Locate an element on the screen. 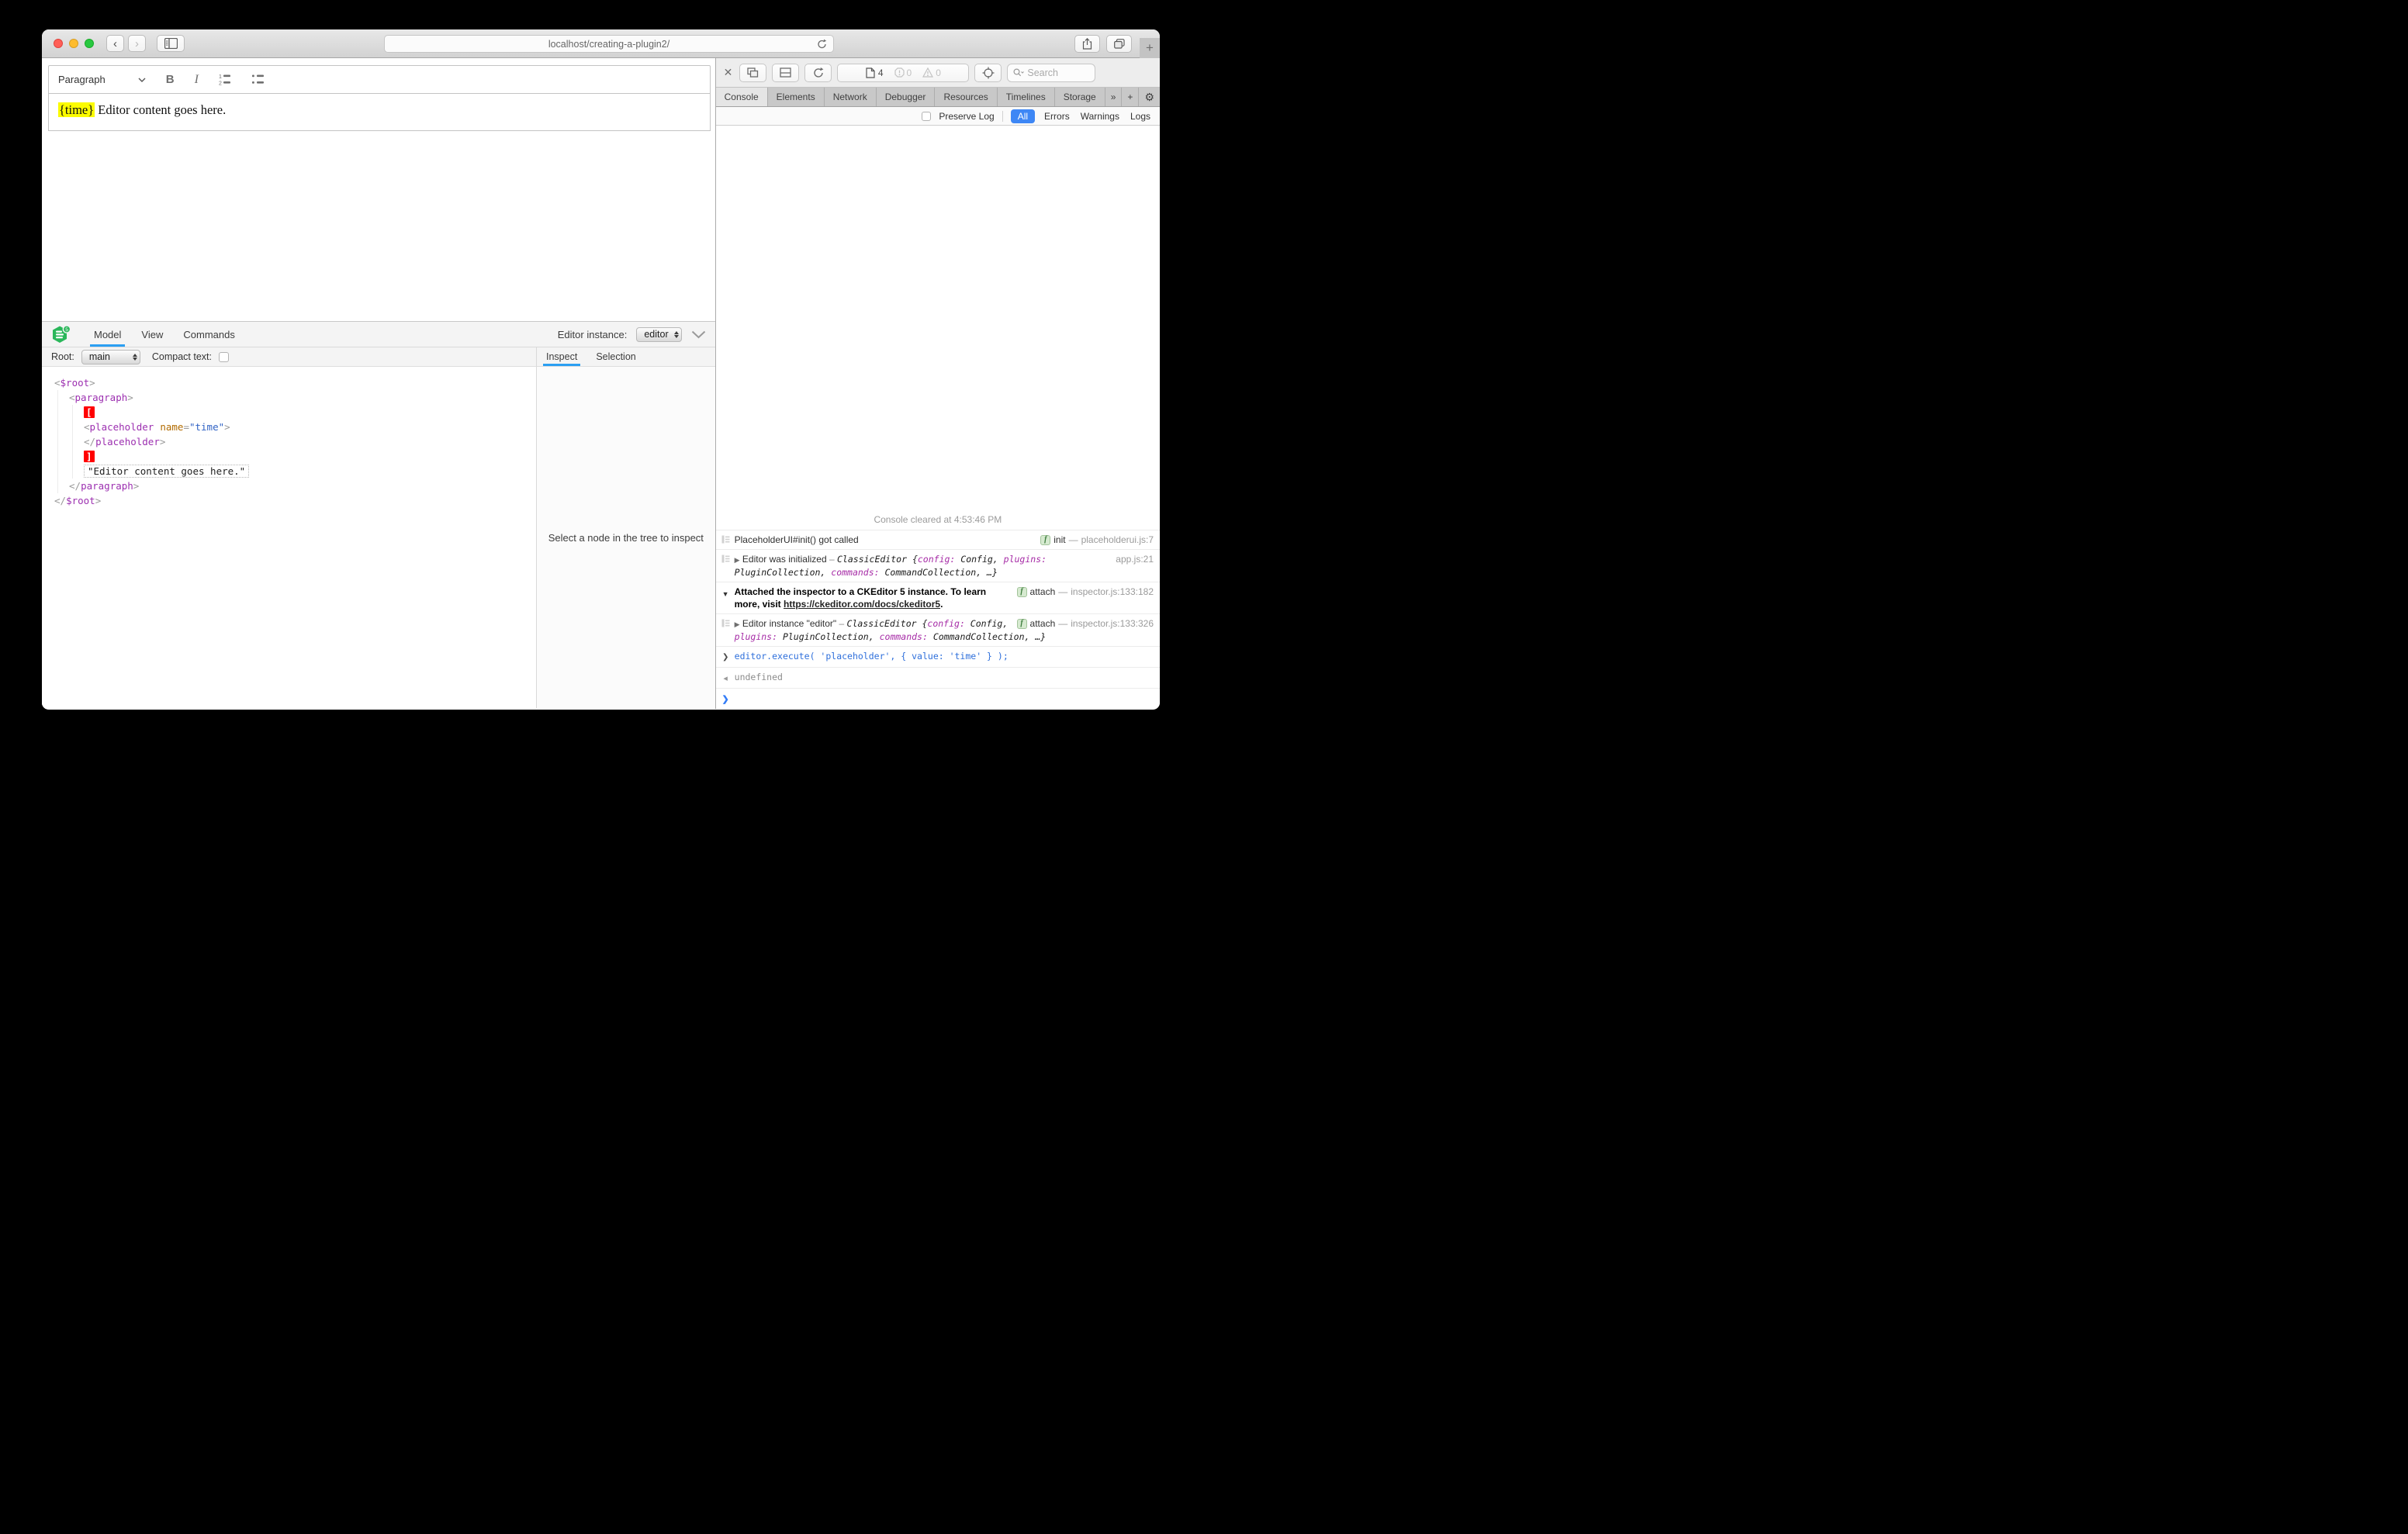  reload-icon is located at coordinates (822, 44).